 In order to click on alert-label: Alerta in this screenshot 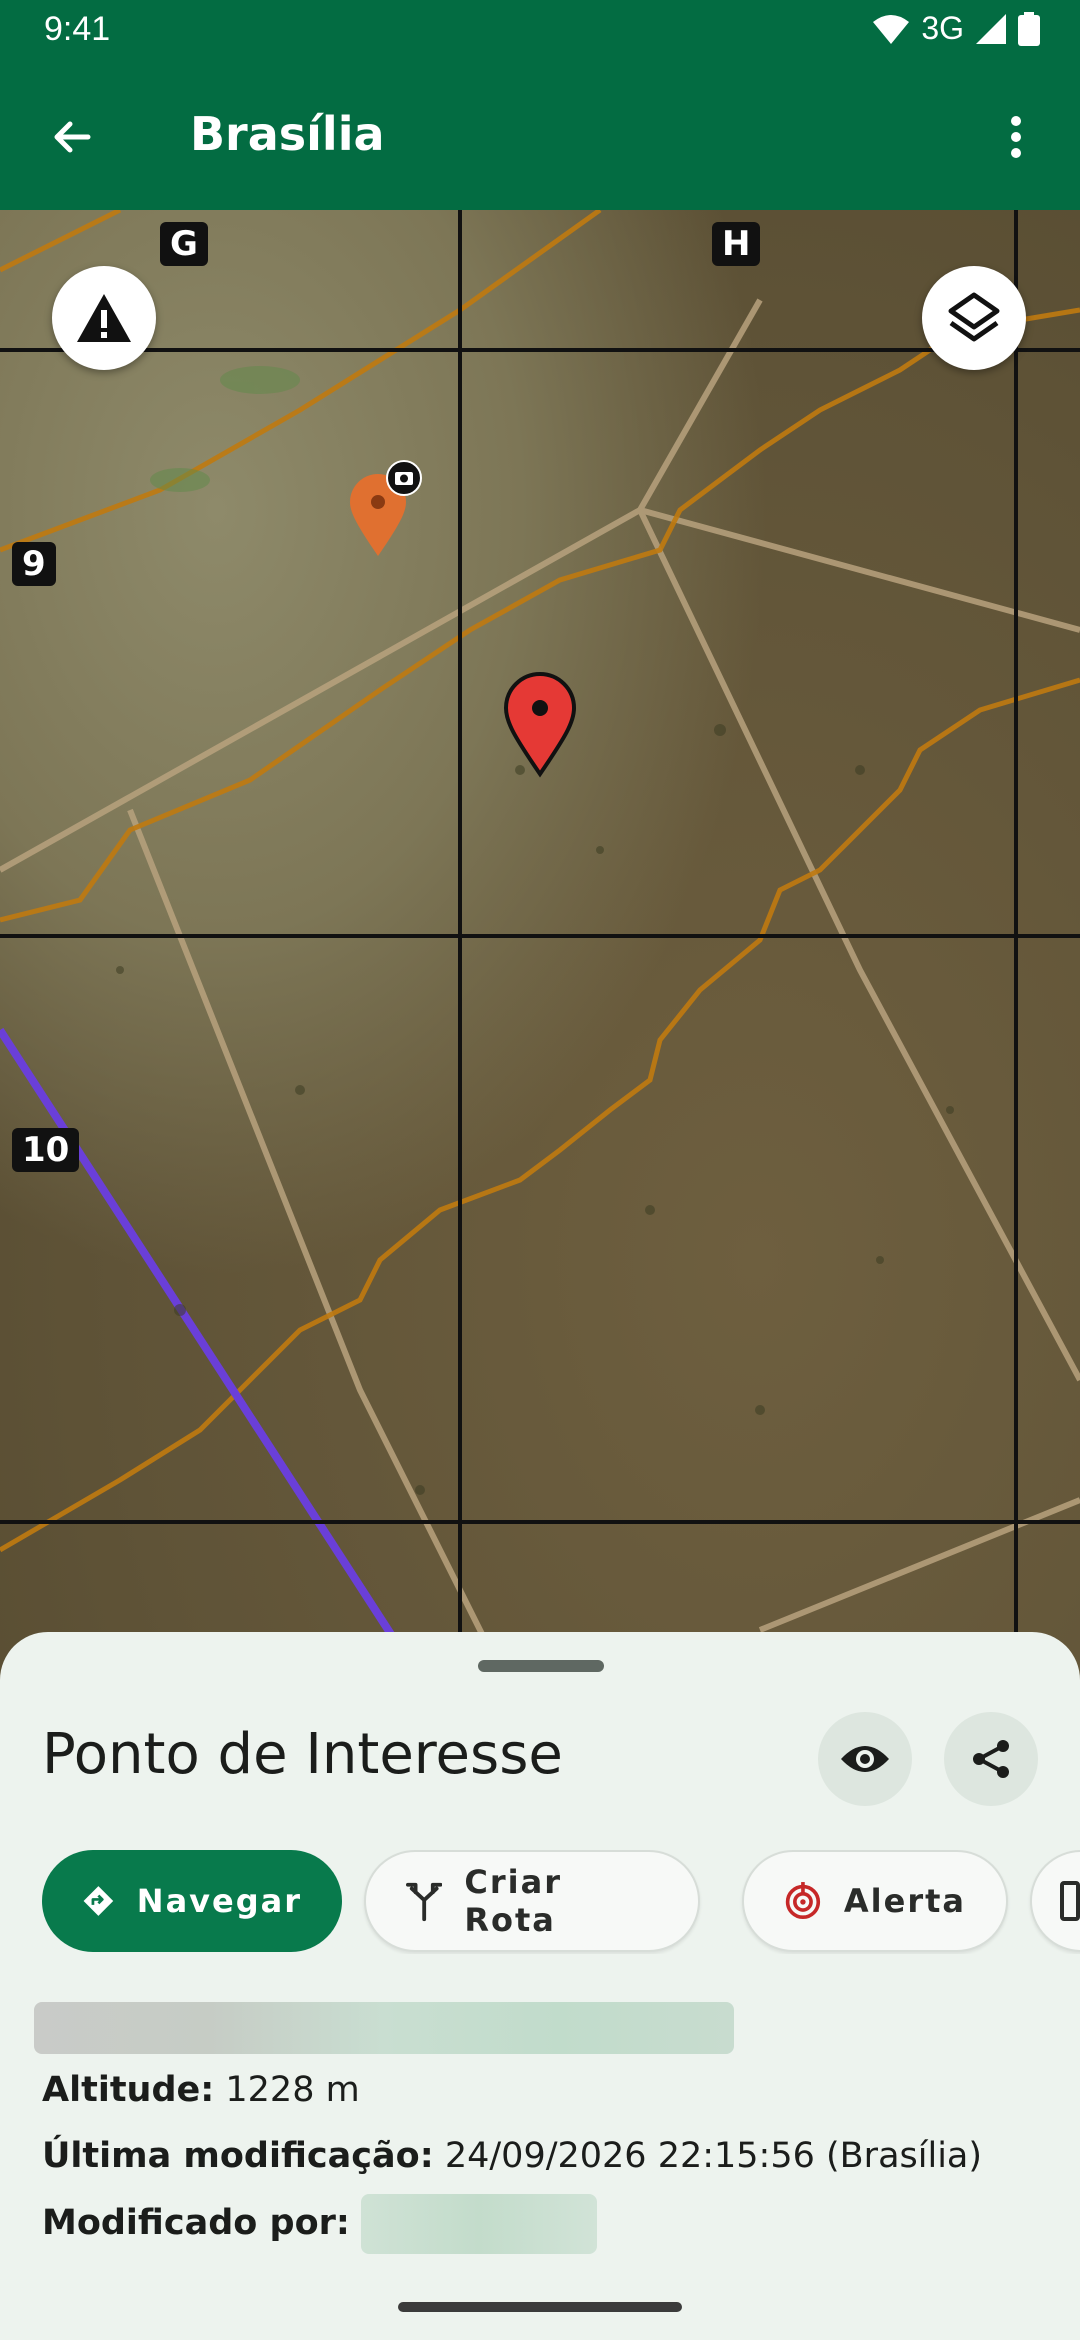, I will do `click(904, 1901)`.